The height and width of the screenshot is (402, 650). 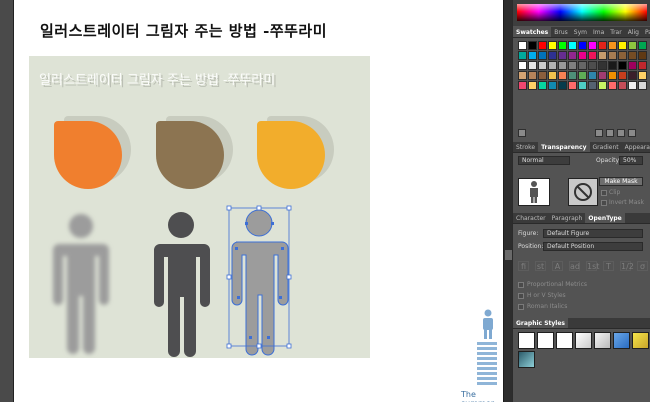 I want to click on scrollbar-grip, so click(x=508, y=255).